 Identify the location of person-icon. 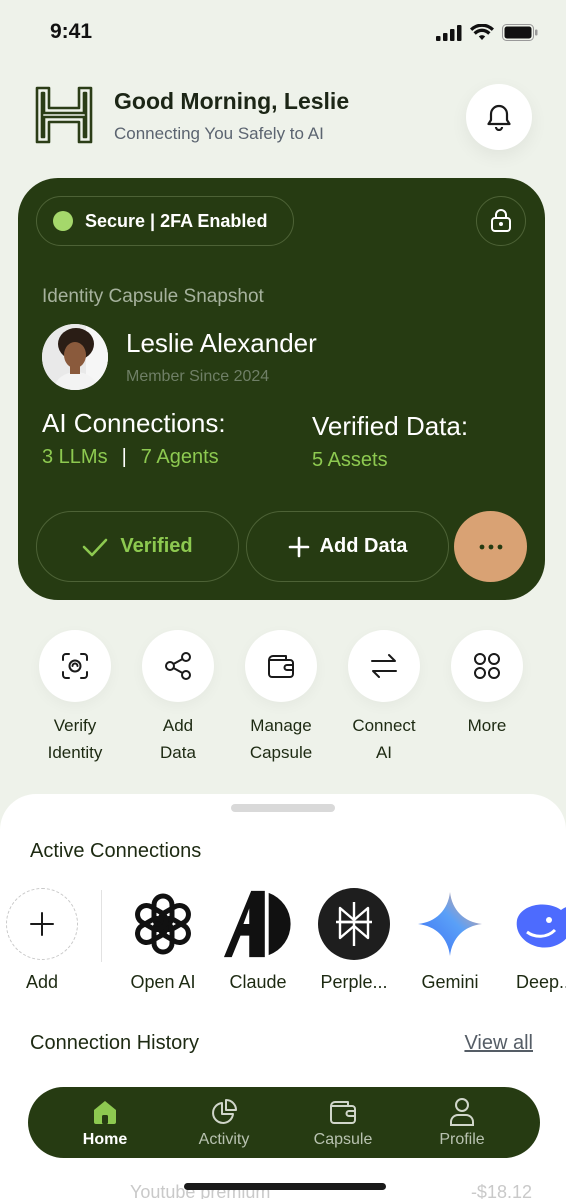
(462, 1112).